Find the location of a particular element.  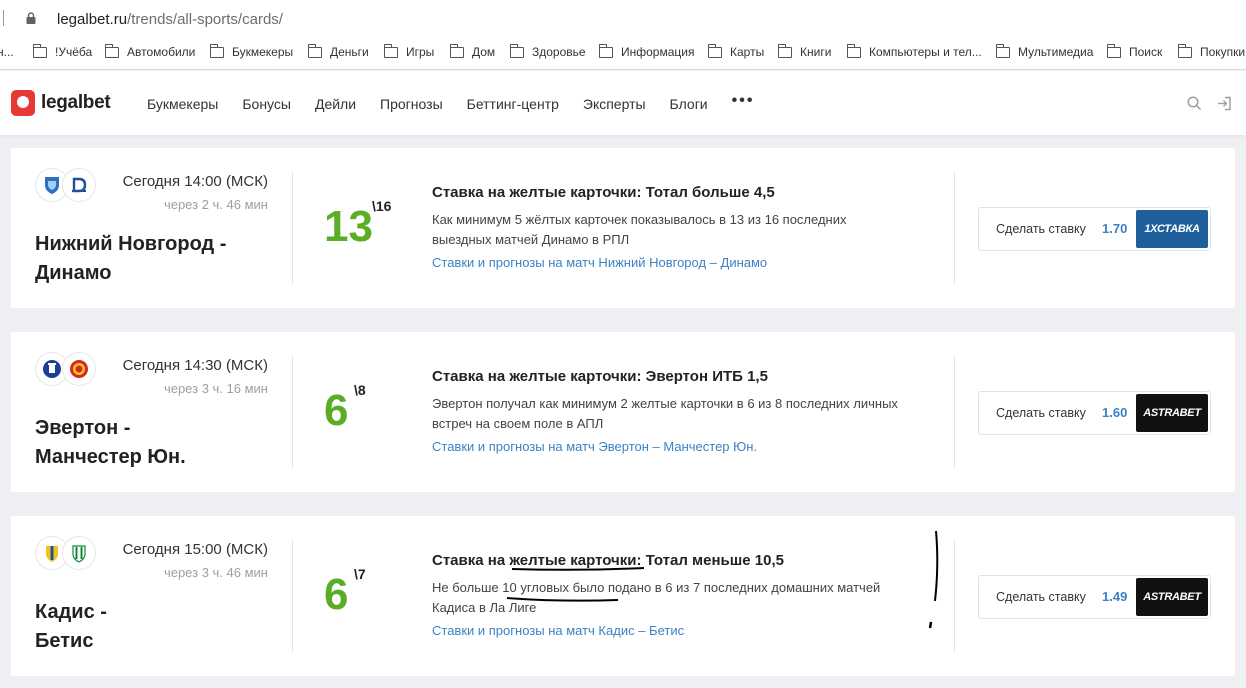

handwritten-annotation is located at coordinates (722, 579).